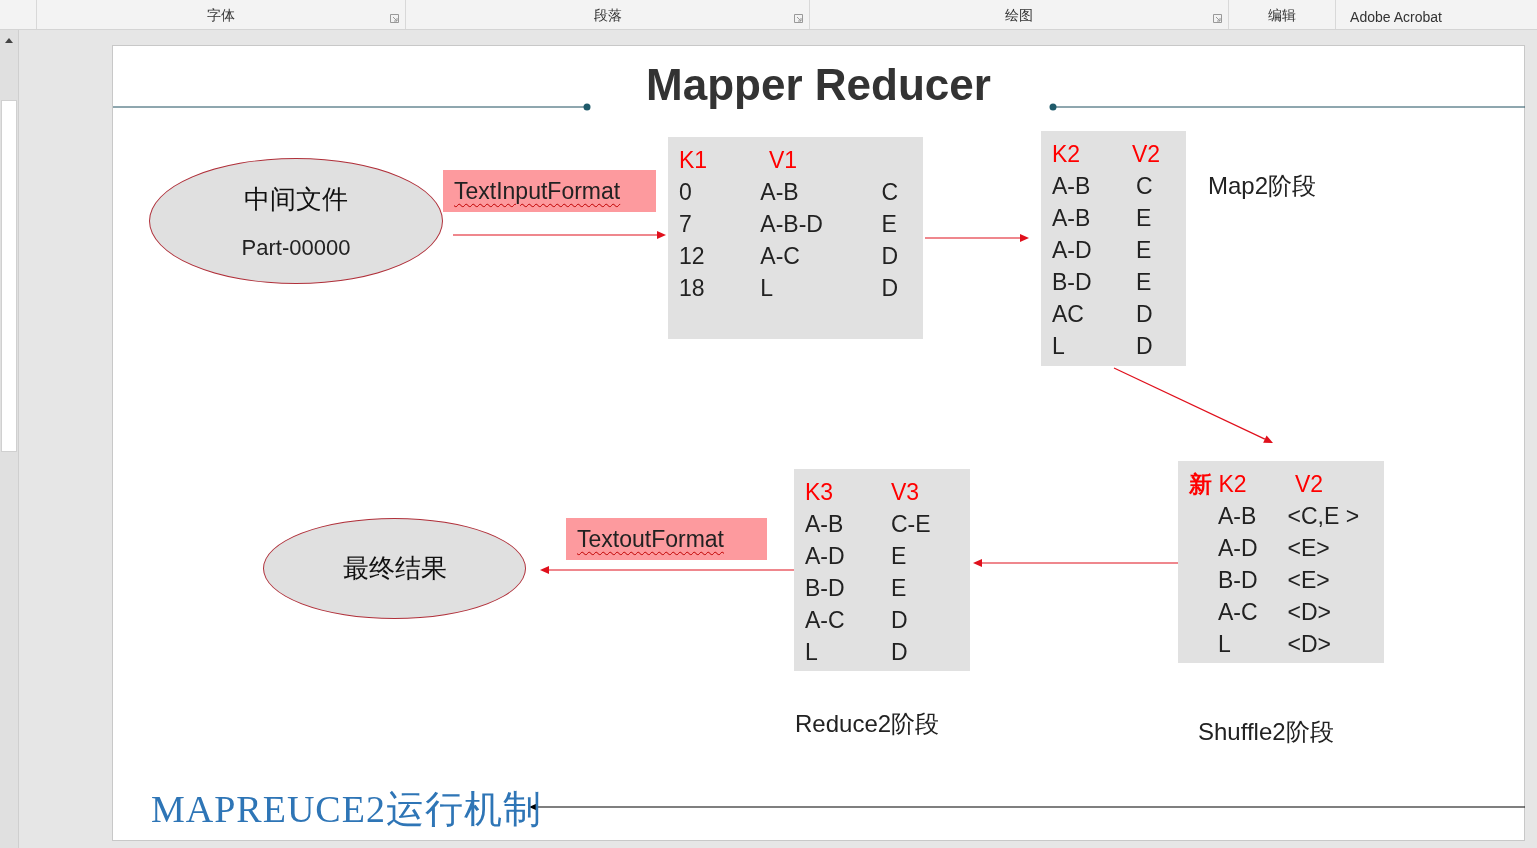 The height and width of the screenshot is (848, 1537). What do you see at coordinates (1282, 16) in the screenshot?
I see `ribbon-group-label: 编辑` at bounding box center [1282, 16].